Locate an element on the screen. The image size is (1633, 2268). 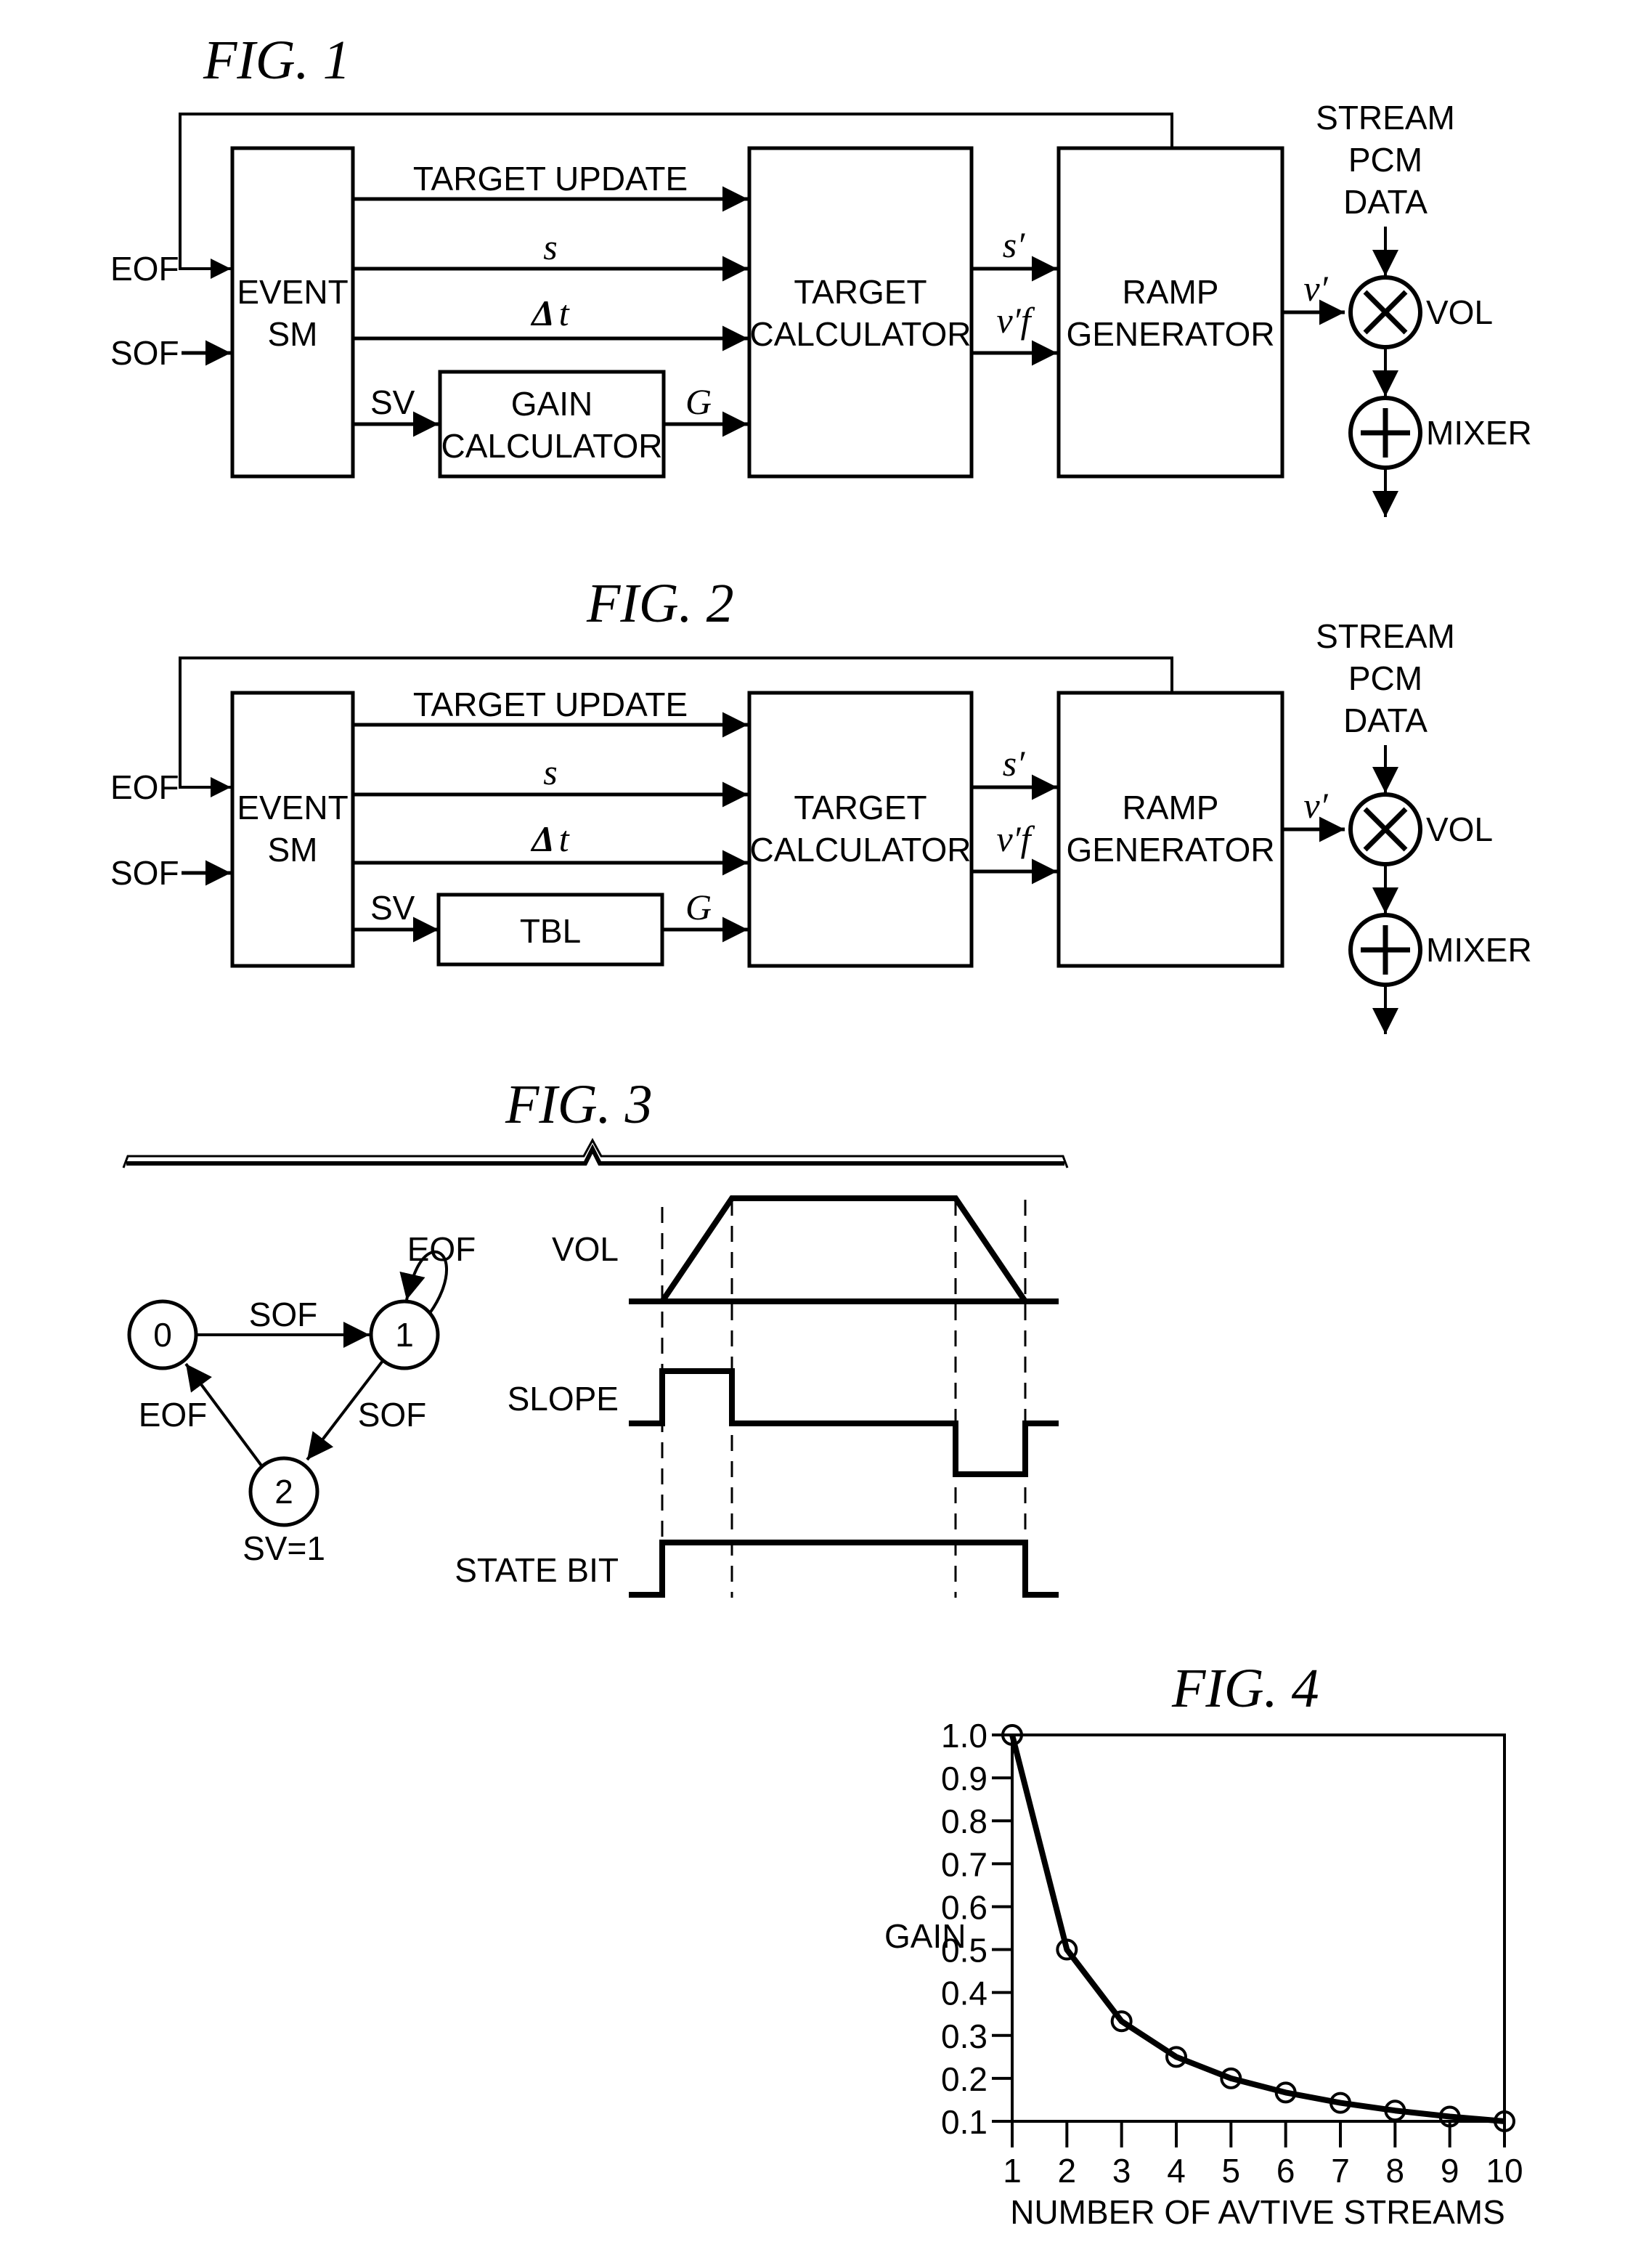
waveform-slope-trace is located at coordinates (844, 1422).